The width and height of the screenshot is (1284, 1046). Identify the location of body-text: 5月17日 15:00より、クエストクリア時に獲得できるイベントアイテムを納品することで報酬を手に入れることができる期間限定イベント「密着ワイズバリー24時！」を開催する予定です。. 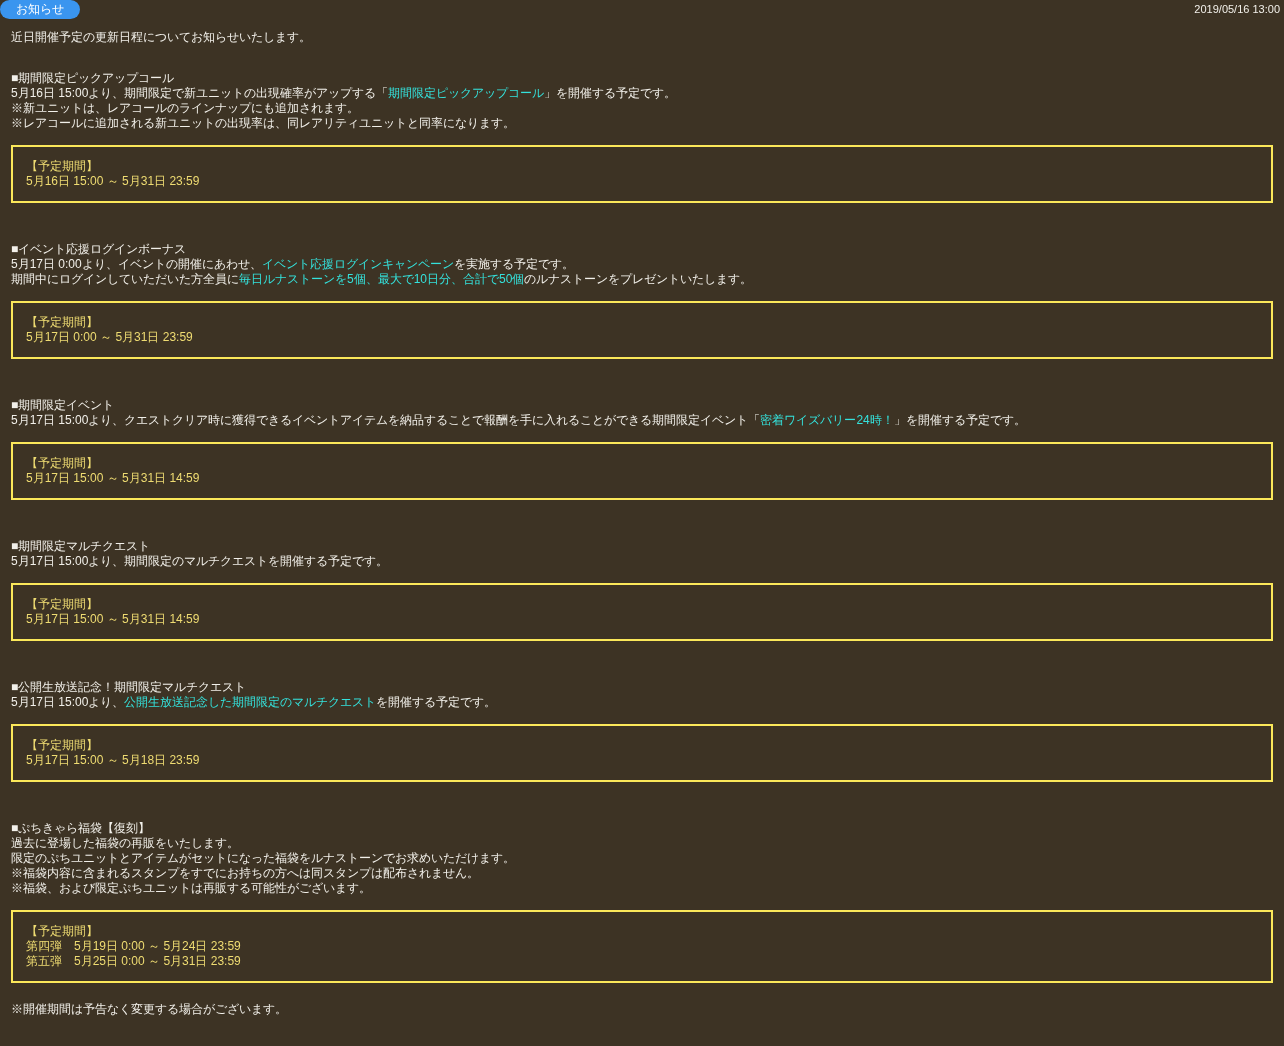
(519, 420).